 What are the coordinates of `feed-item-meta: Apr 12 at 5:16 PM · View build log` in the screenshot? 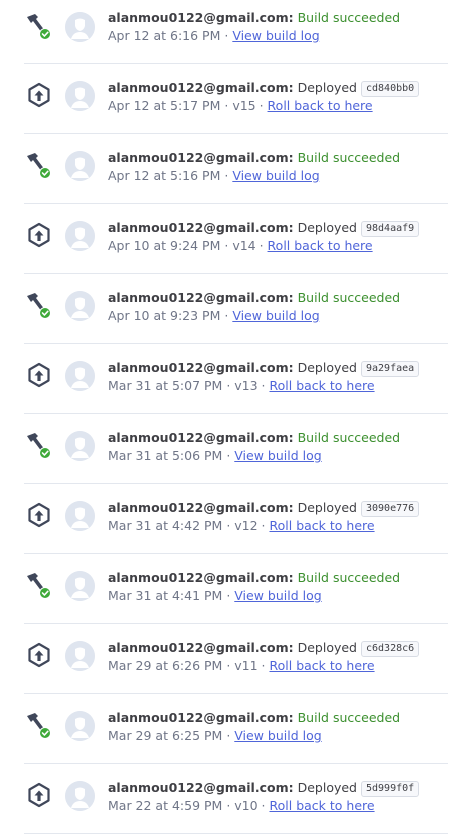 It's located at (278, 176).